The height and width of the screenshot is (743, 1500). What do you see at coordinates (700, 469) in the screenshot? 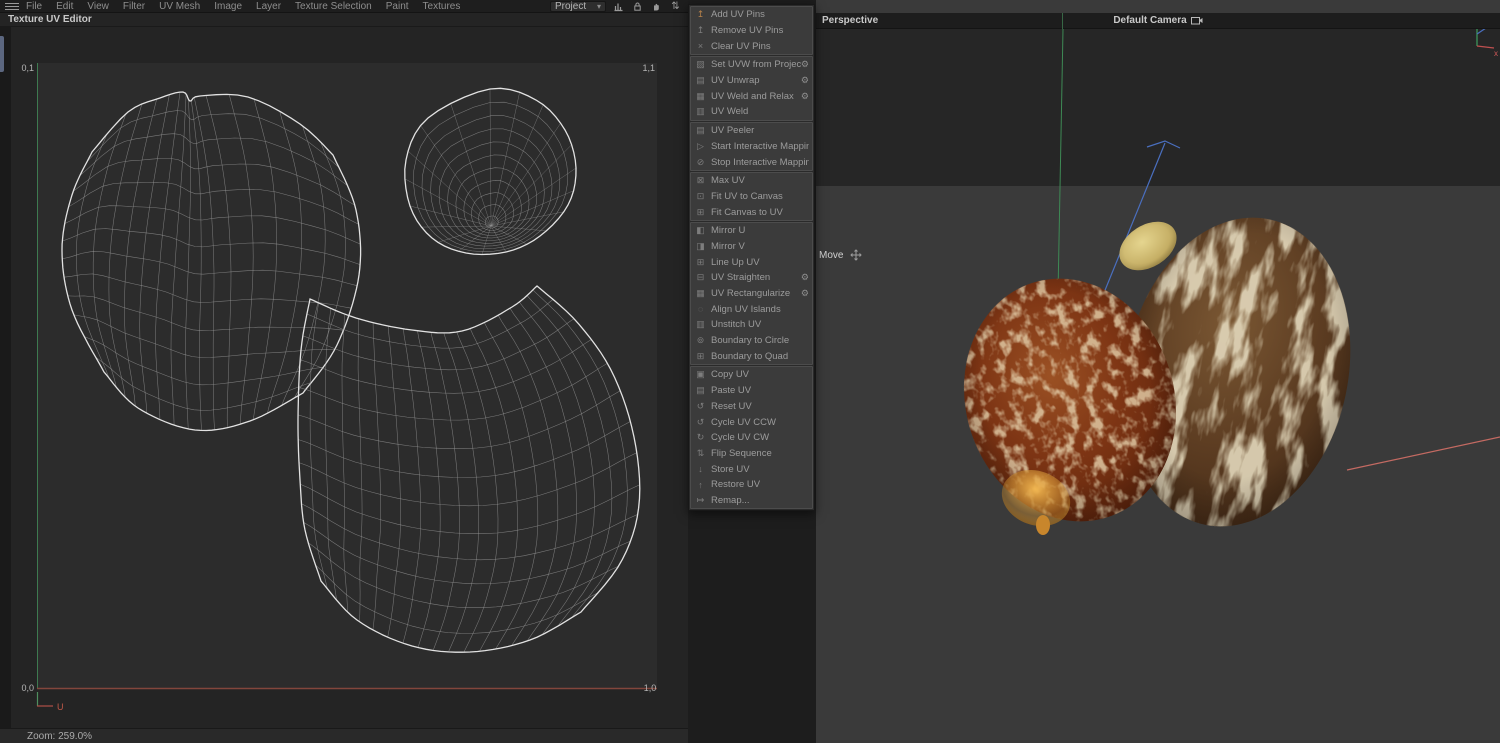
I see `store-icon: ↓` at bounding box center [700, 469].